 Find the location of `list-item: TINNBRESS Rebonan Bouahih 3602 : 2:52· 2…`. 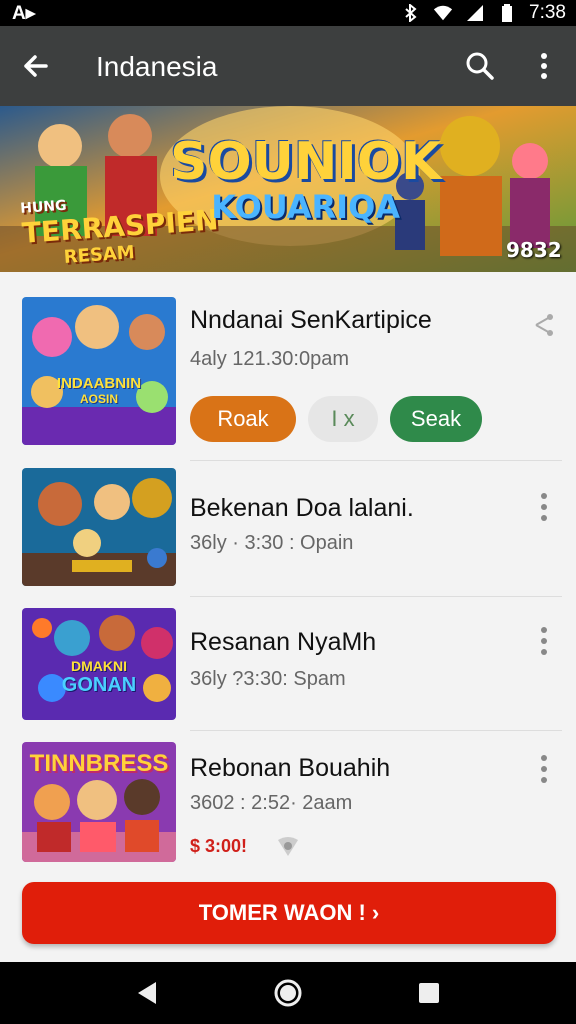

list-item: TINNBRESS Rebonan Bouahih 3602 : 2:52· 2… is located at coordinates (288, 800).